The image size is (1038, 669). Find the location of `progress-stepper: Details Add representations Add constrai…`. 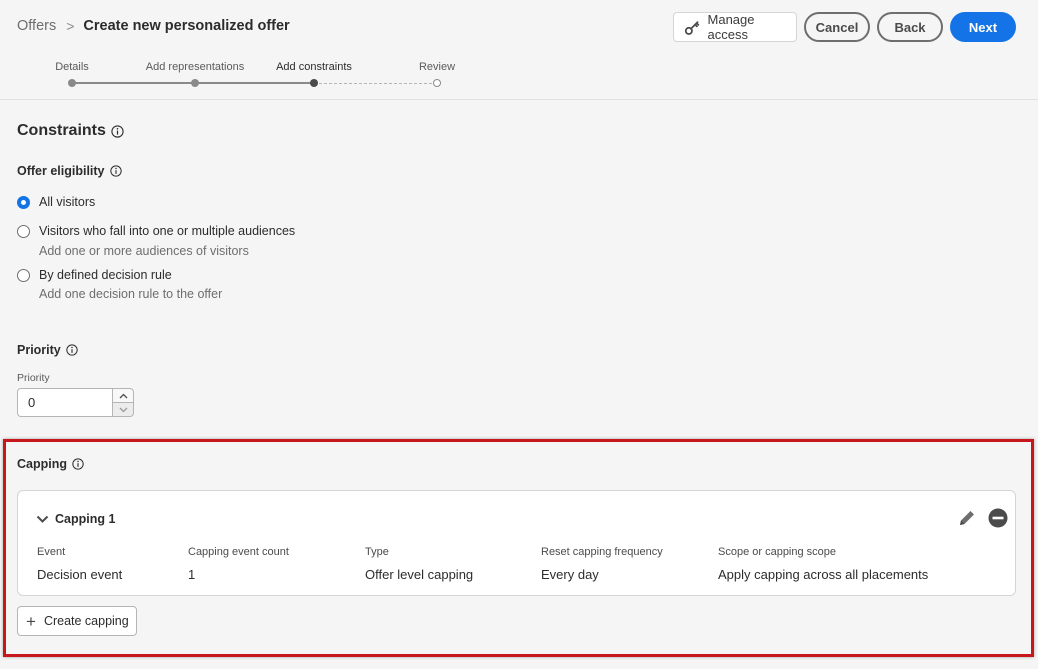

progress-stepper: Details Add representations Add constrai… is located at coordinates (519, 76).